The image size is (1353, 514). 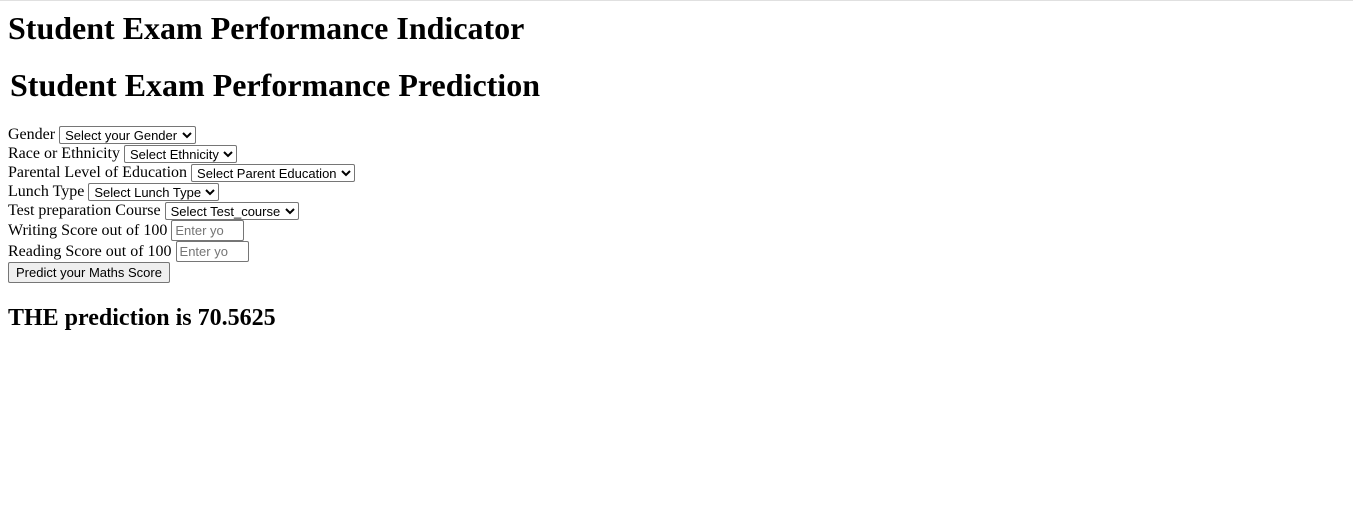 What do you see at coordinates (212, 251) in the screenshot?
I see `reading-score-input` at bounding box center [212, 251].